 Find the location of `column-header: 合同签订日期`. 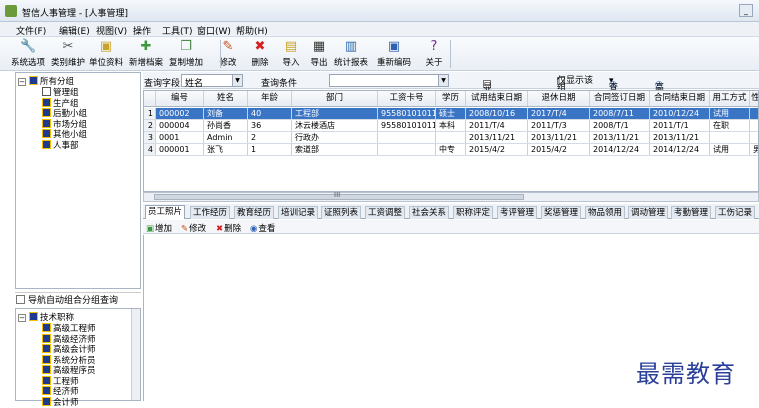

column-header: 合同签订日期 is located at coordinates (620, 98).